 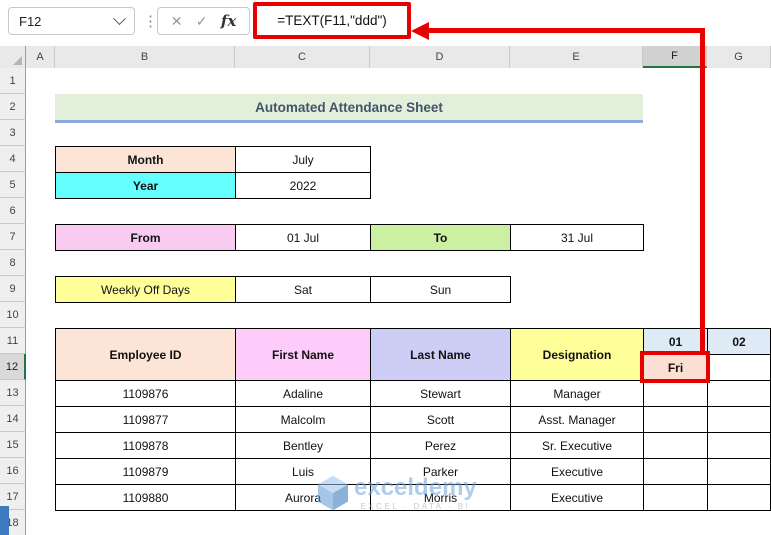 I want to click on column-header-e: E, so click(x=576, y=57).